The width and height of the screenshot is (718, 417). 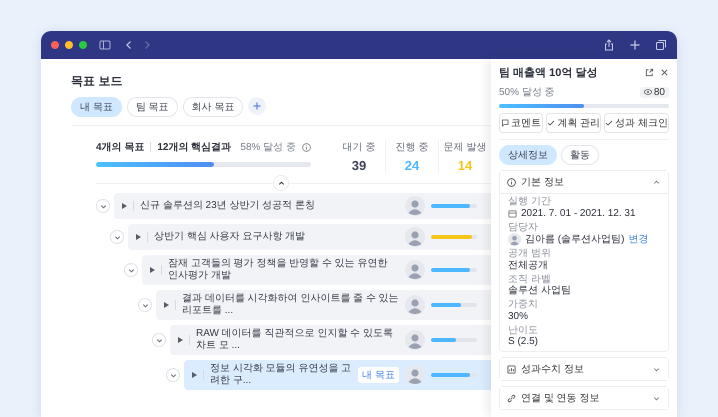 I want to click on field-label: 실행 기간, so click(x=530, y=202).